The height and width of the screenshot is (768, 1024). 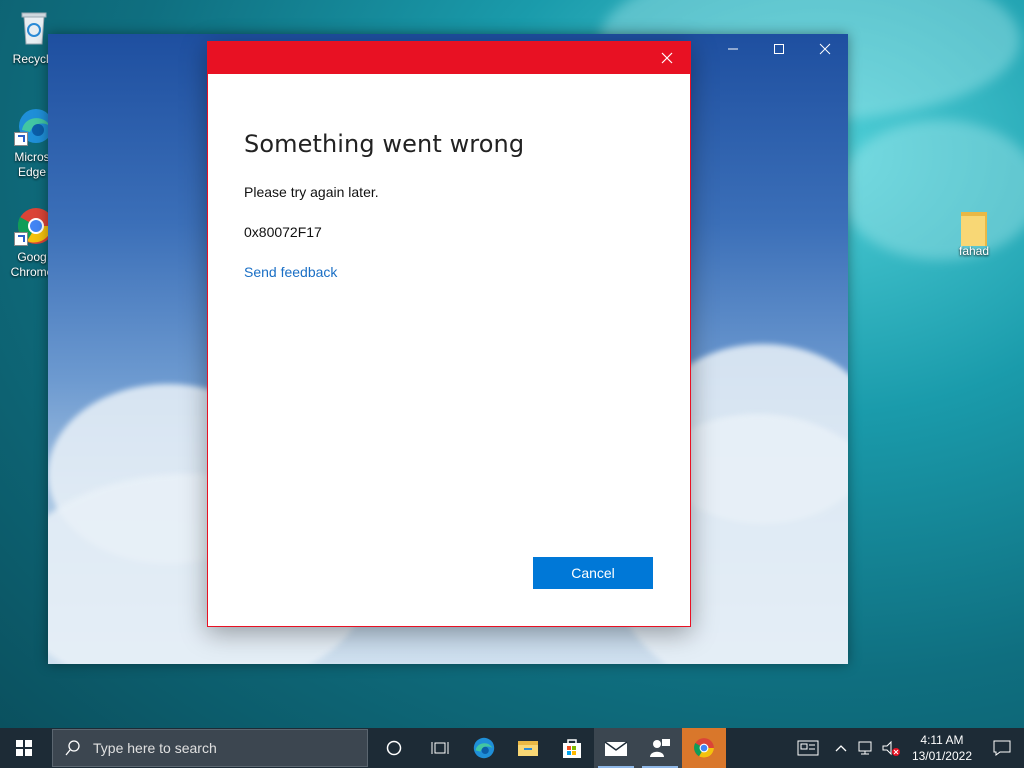 I want to click on edge-icon, so click(x=484, y=748).